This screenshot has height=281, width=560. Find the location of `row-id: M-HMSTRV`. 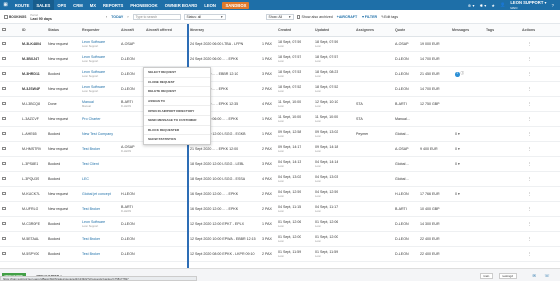

row-id: M-HMSTRV is located at coordinates (31, 149).